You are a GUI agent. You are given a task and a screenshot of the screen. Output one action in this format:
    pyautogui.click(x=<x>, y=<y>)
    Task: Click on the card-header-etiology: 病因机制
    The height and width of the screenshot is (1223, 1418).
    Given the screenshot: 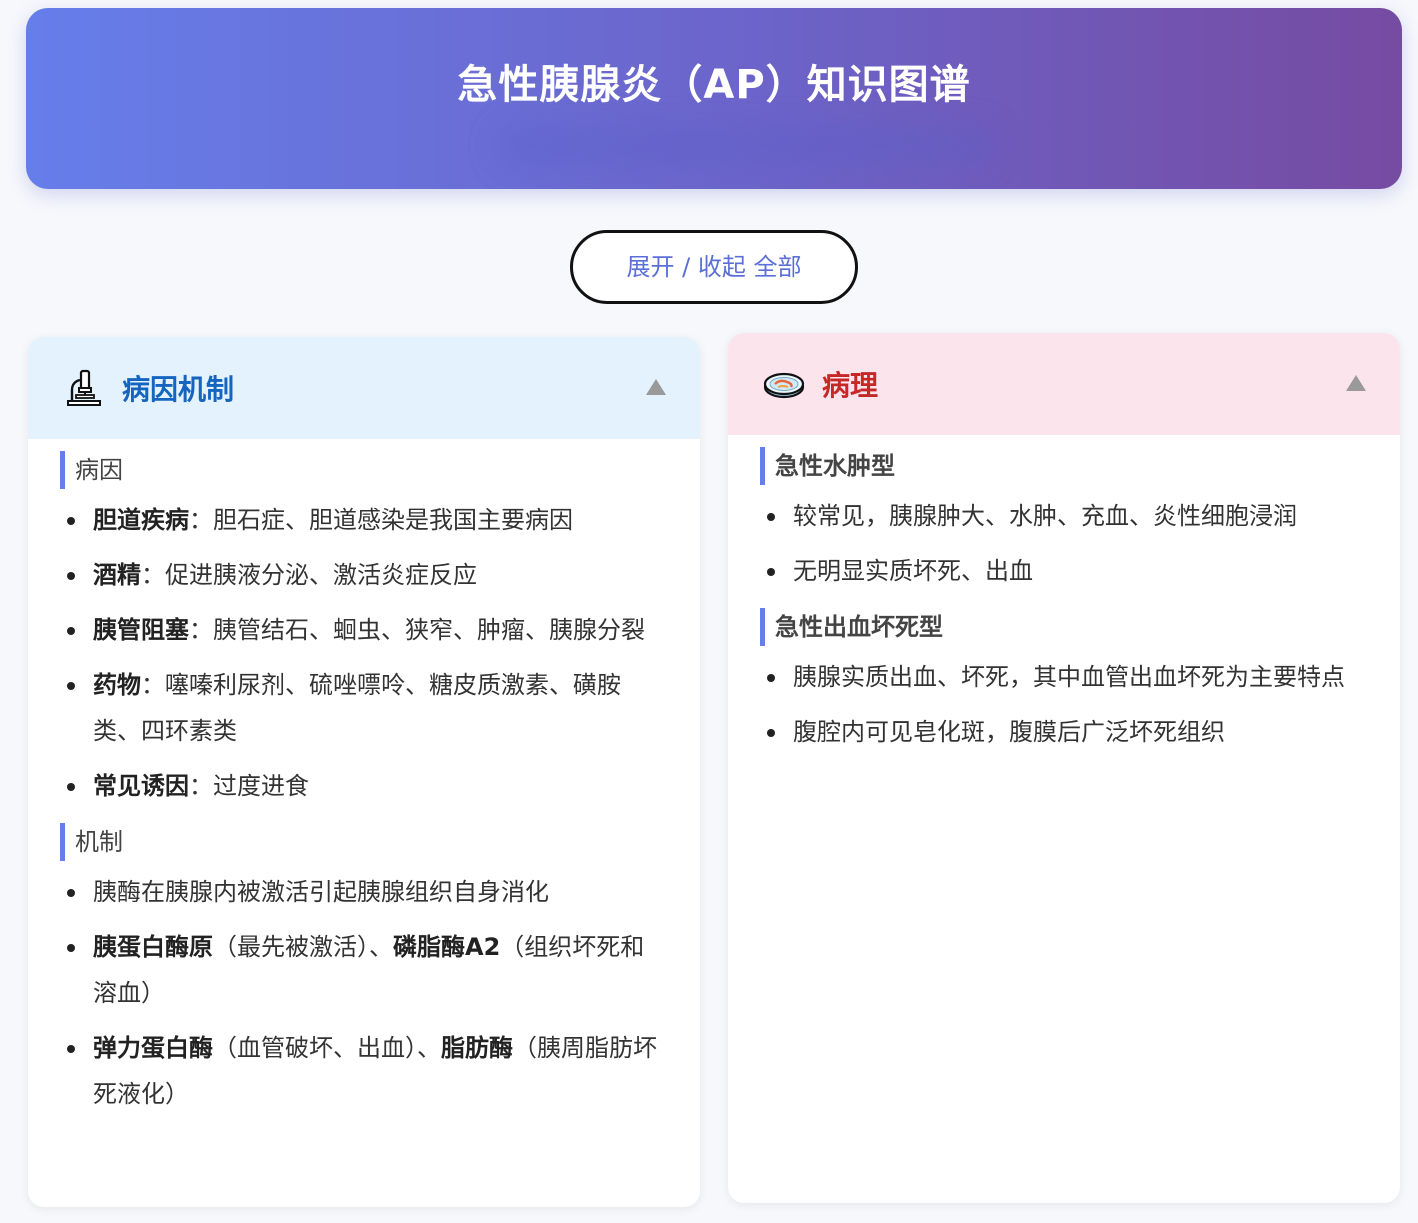 What is the action you would take?
    pyautogui.click(x=364, y=388)
    